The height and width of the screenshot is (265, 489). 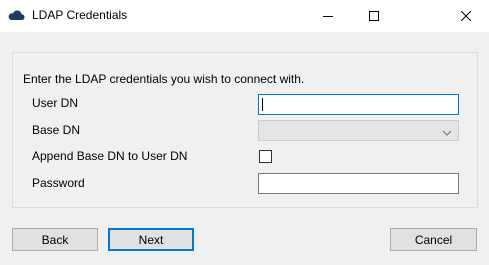 I want to click on back-button: Back, so click(x=55, y=239).